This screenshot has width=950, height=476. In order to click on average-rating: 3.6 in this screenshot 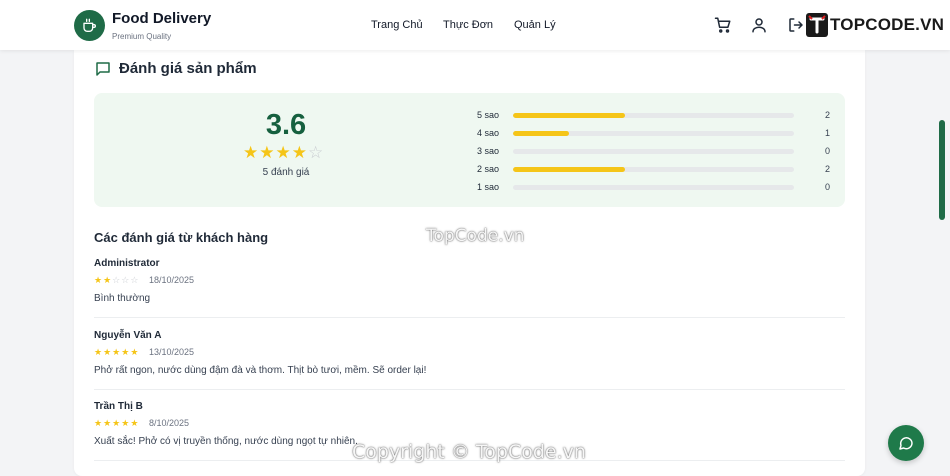, I will do `click(286, 125)`.